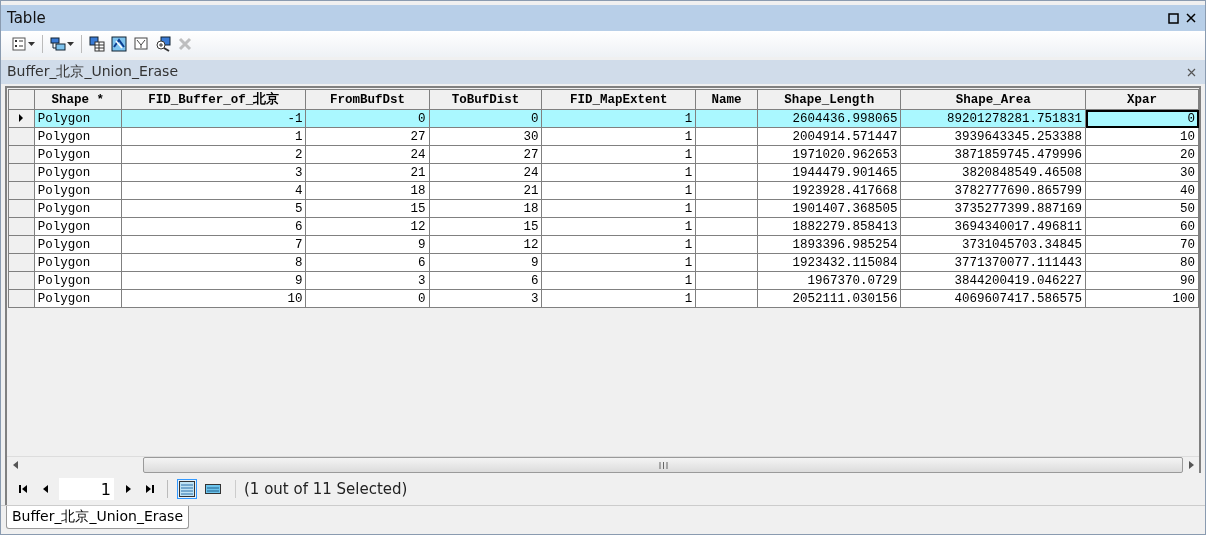  I want to click on column-header: FID_MapExtent, so click(618, 99).